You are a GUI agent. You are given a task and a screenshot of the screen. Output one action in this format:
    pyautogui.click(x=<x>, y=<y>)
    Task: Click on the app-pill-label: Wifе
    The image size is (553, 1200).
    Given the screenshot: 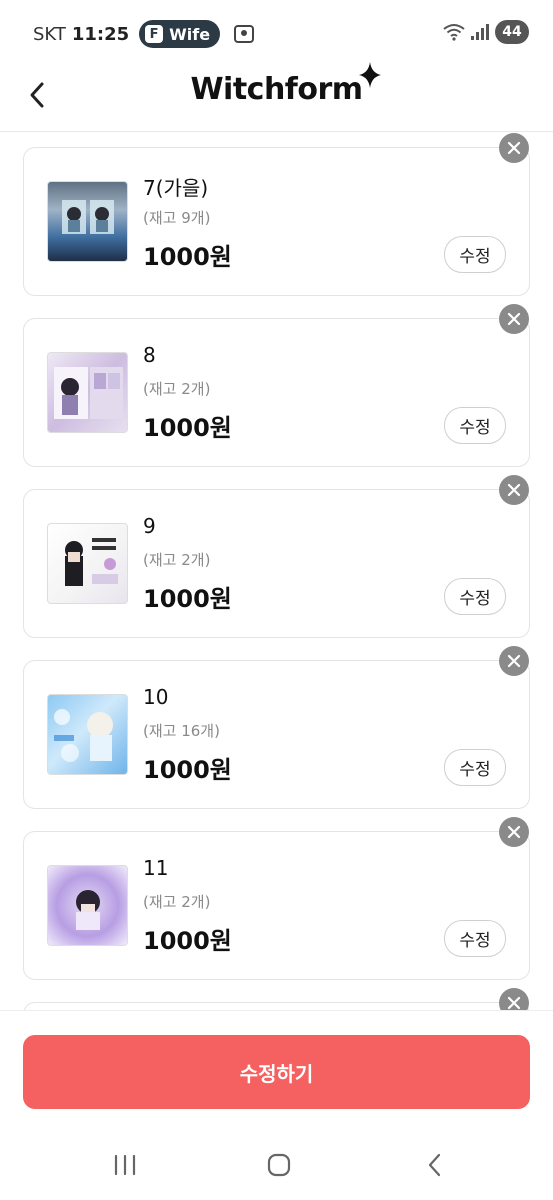 What is the action you would take?
    pyautogui.click(x=190, y=34)
    